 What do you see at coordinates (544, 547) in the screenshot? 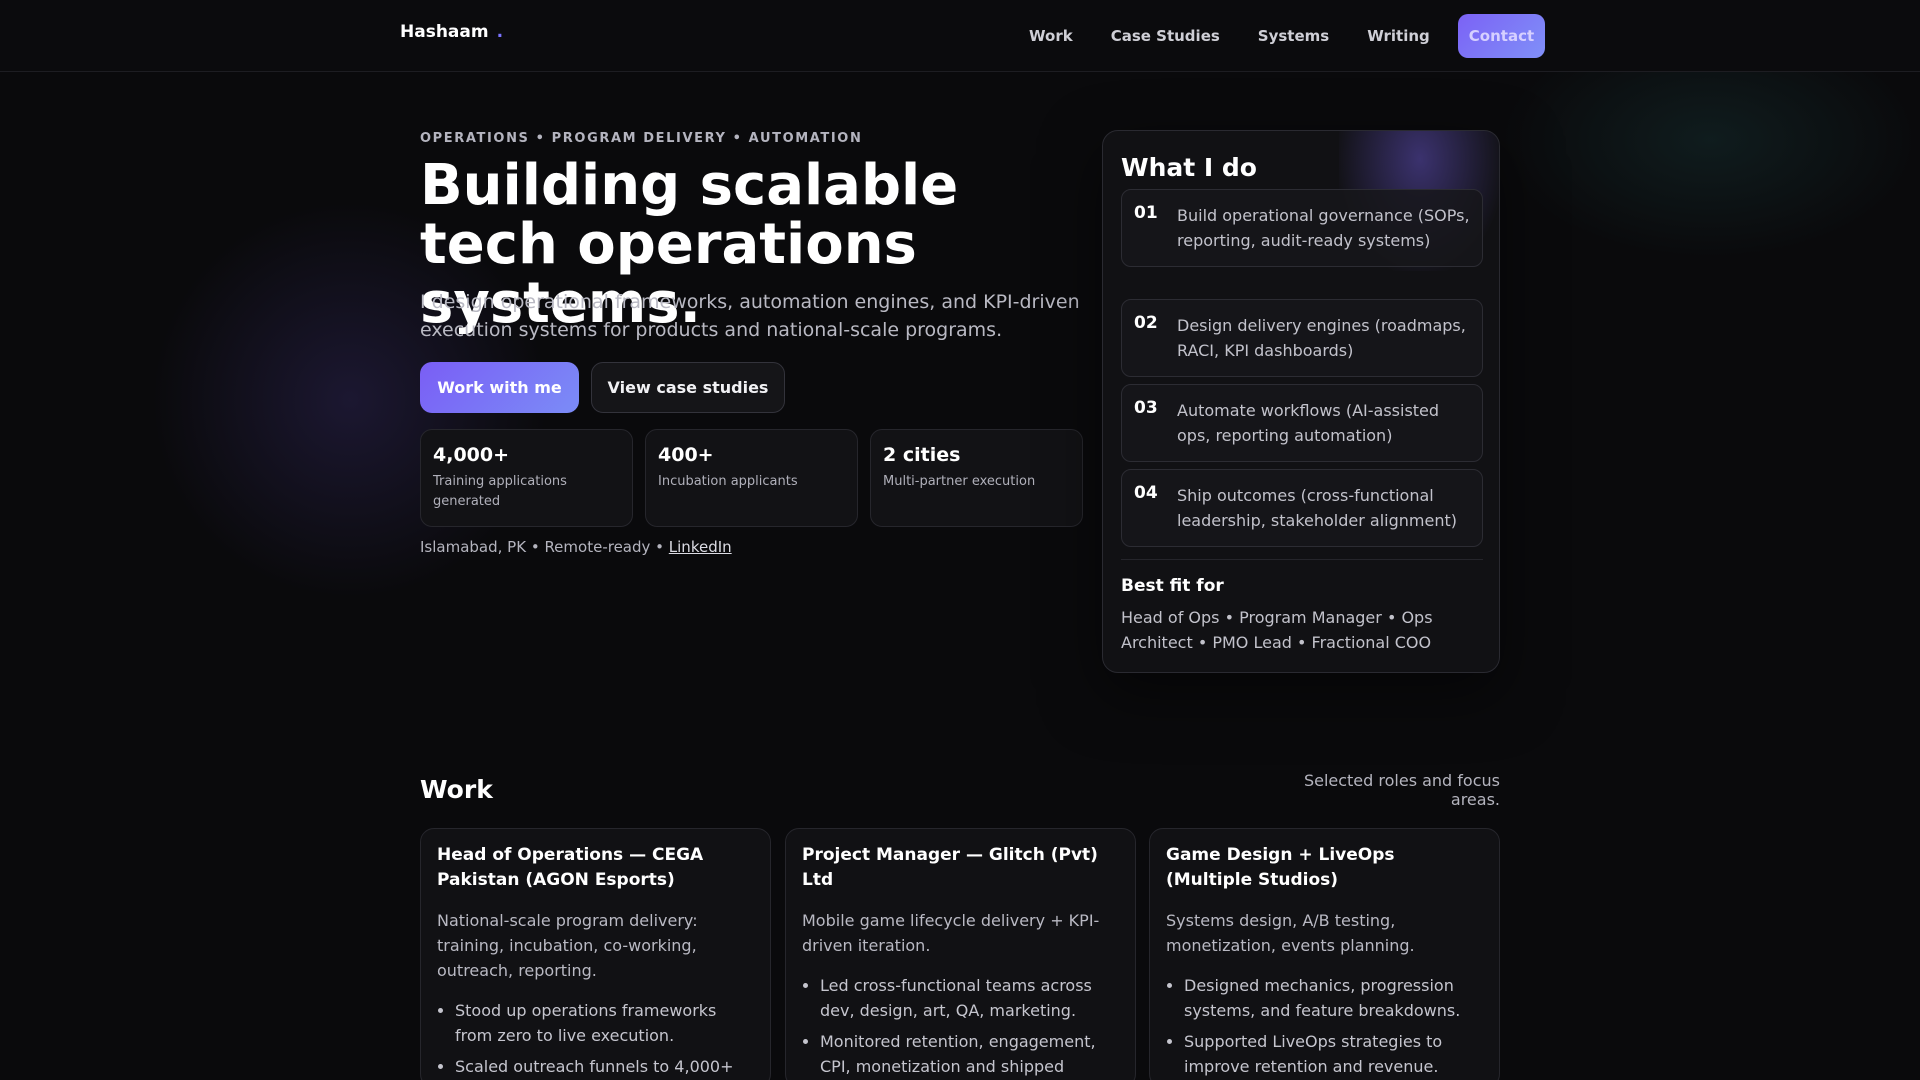
I see `location-text: Islamabad, PK • Remote-ready •` at bounding box center [544, 547].